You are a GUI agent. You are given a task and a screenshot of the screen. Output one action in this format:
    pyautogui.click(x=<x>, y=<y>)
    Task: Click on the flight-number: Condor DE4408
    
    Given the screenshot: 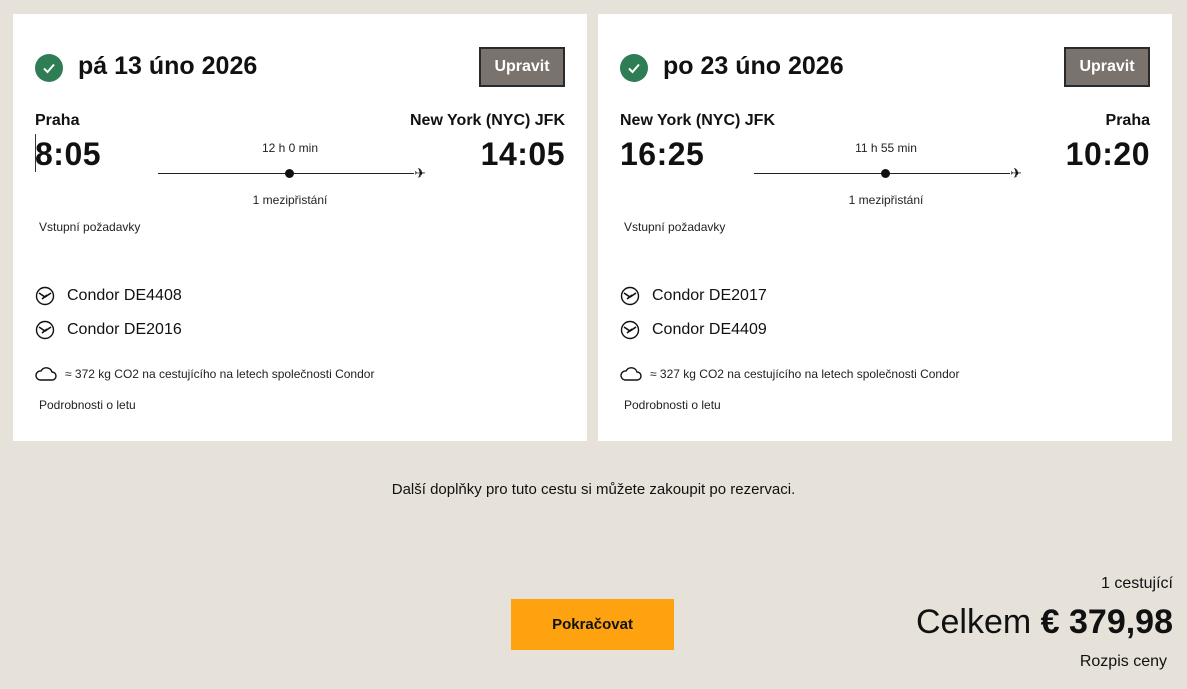 What is the action you would take?
    pyautogui.click(x=124, y=295)
    